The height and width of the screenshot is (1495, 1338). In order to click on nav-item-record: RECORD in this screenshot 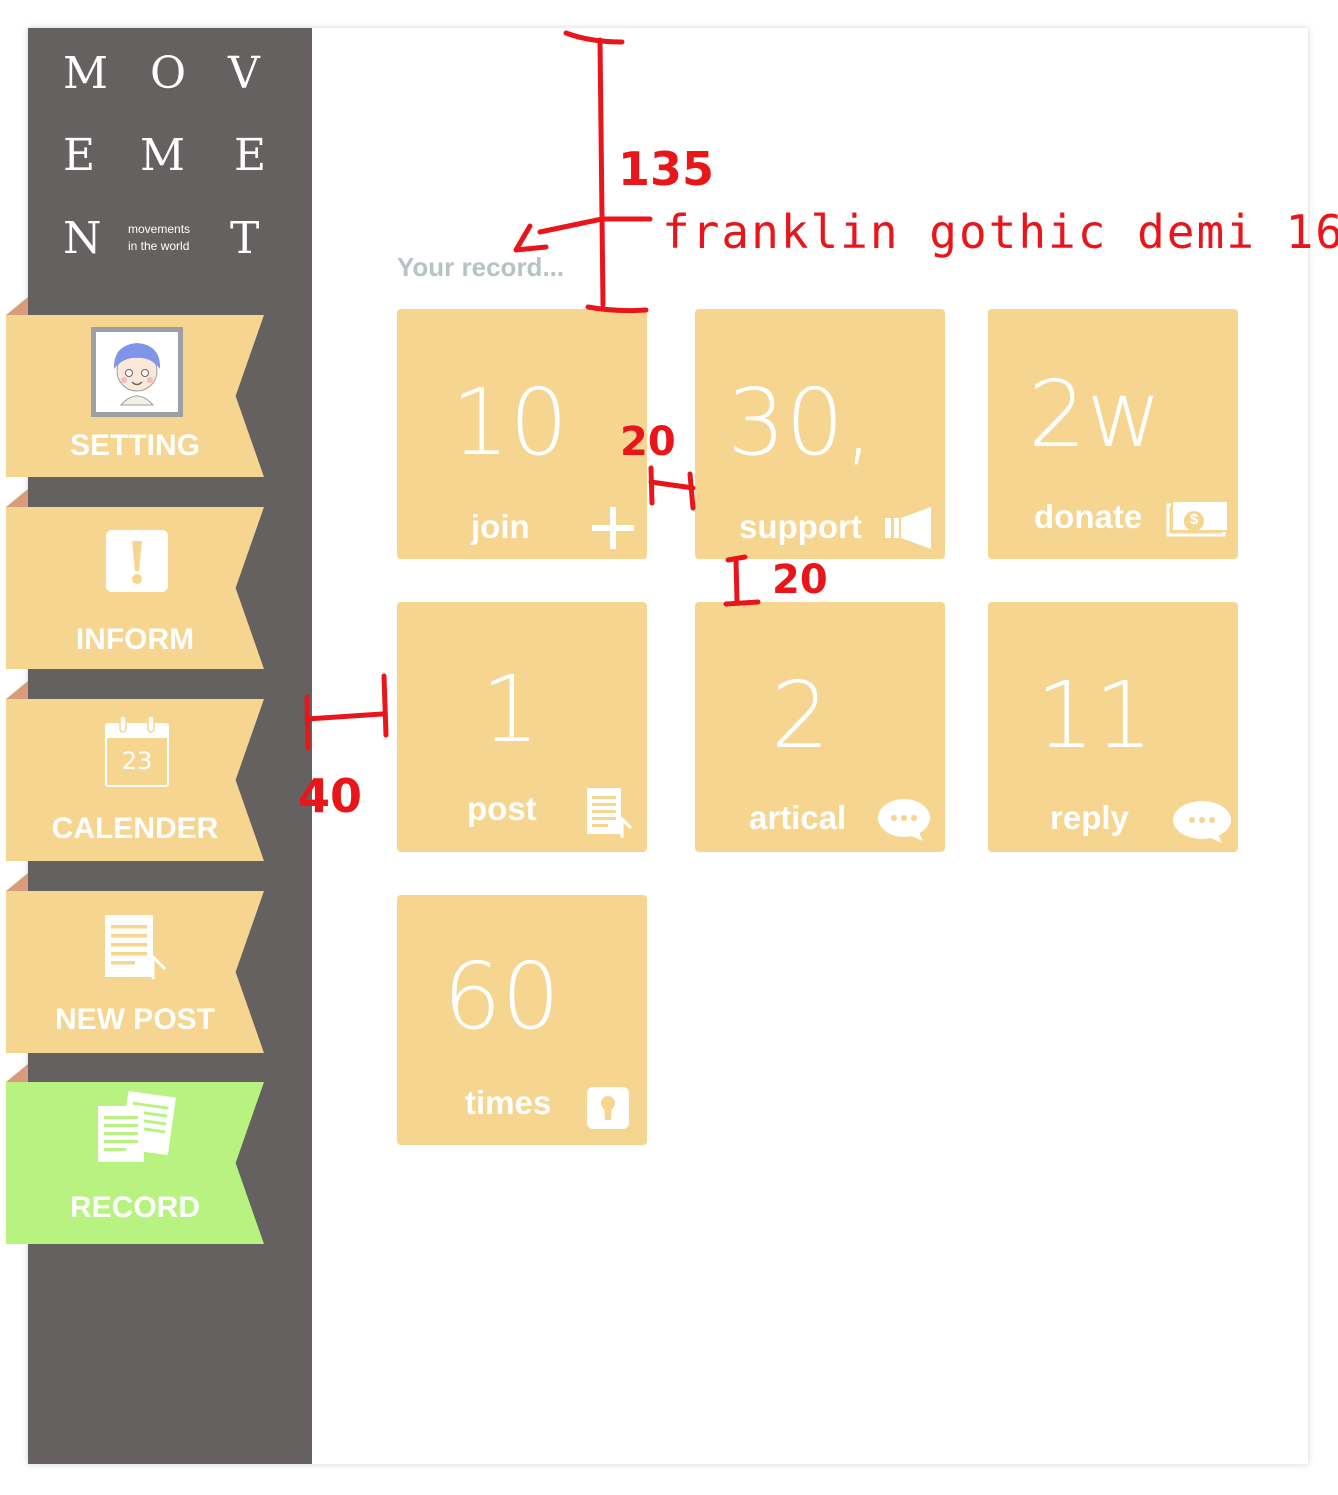, I will do `click(135, 1154)`.